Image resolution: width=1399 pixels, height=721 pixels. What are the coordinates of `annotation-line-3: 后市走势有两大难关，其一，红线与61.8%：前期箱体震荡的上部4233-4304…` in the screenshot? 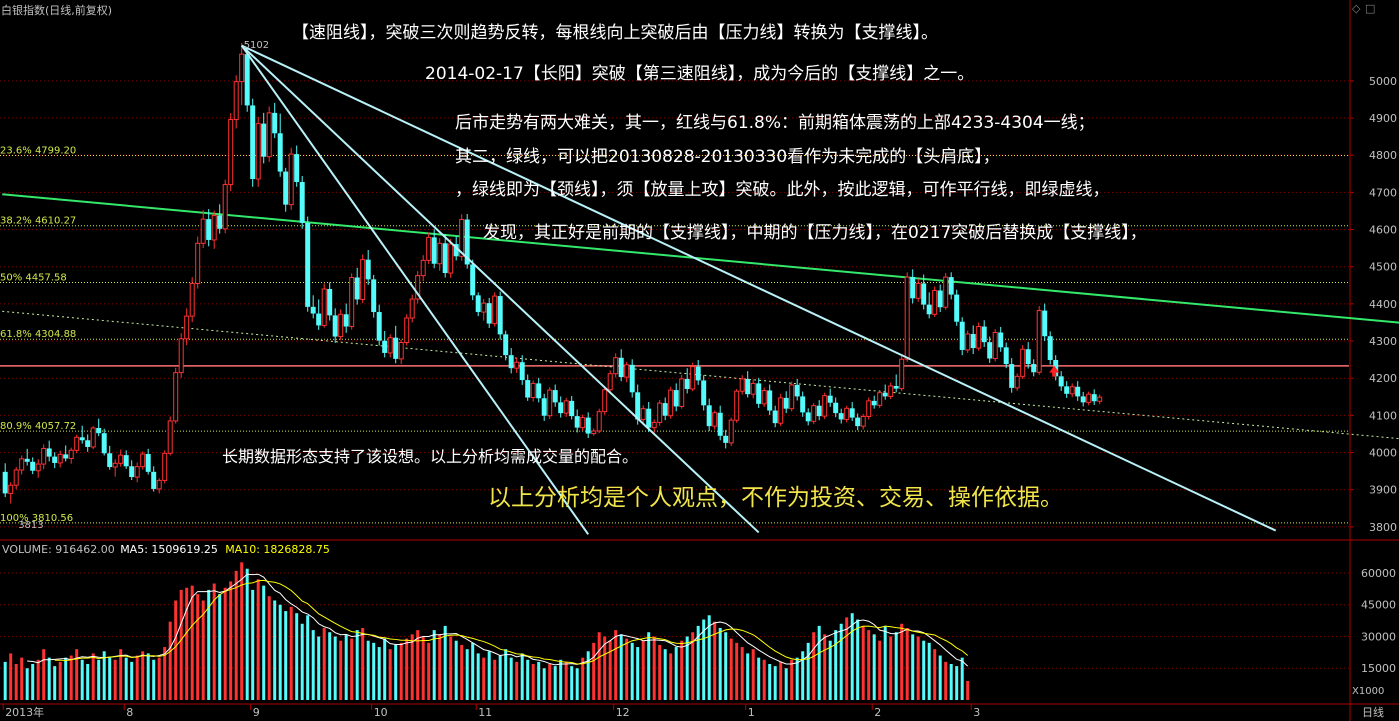 It's located at (775, 123).